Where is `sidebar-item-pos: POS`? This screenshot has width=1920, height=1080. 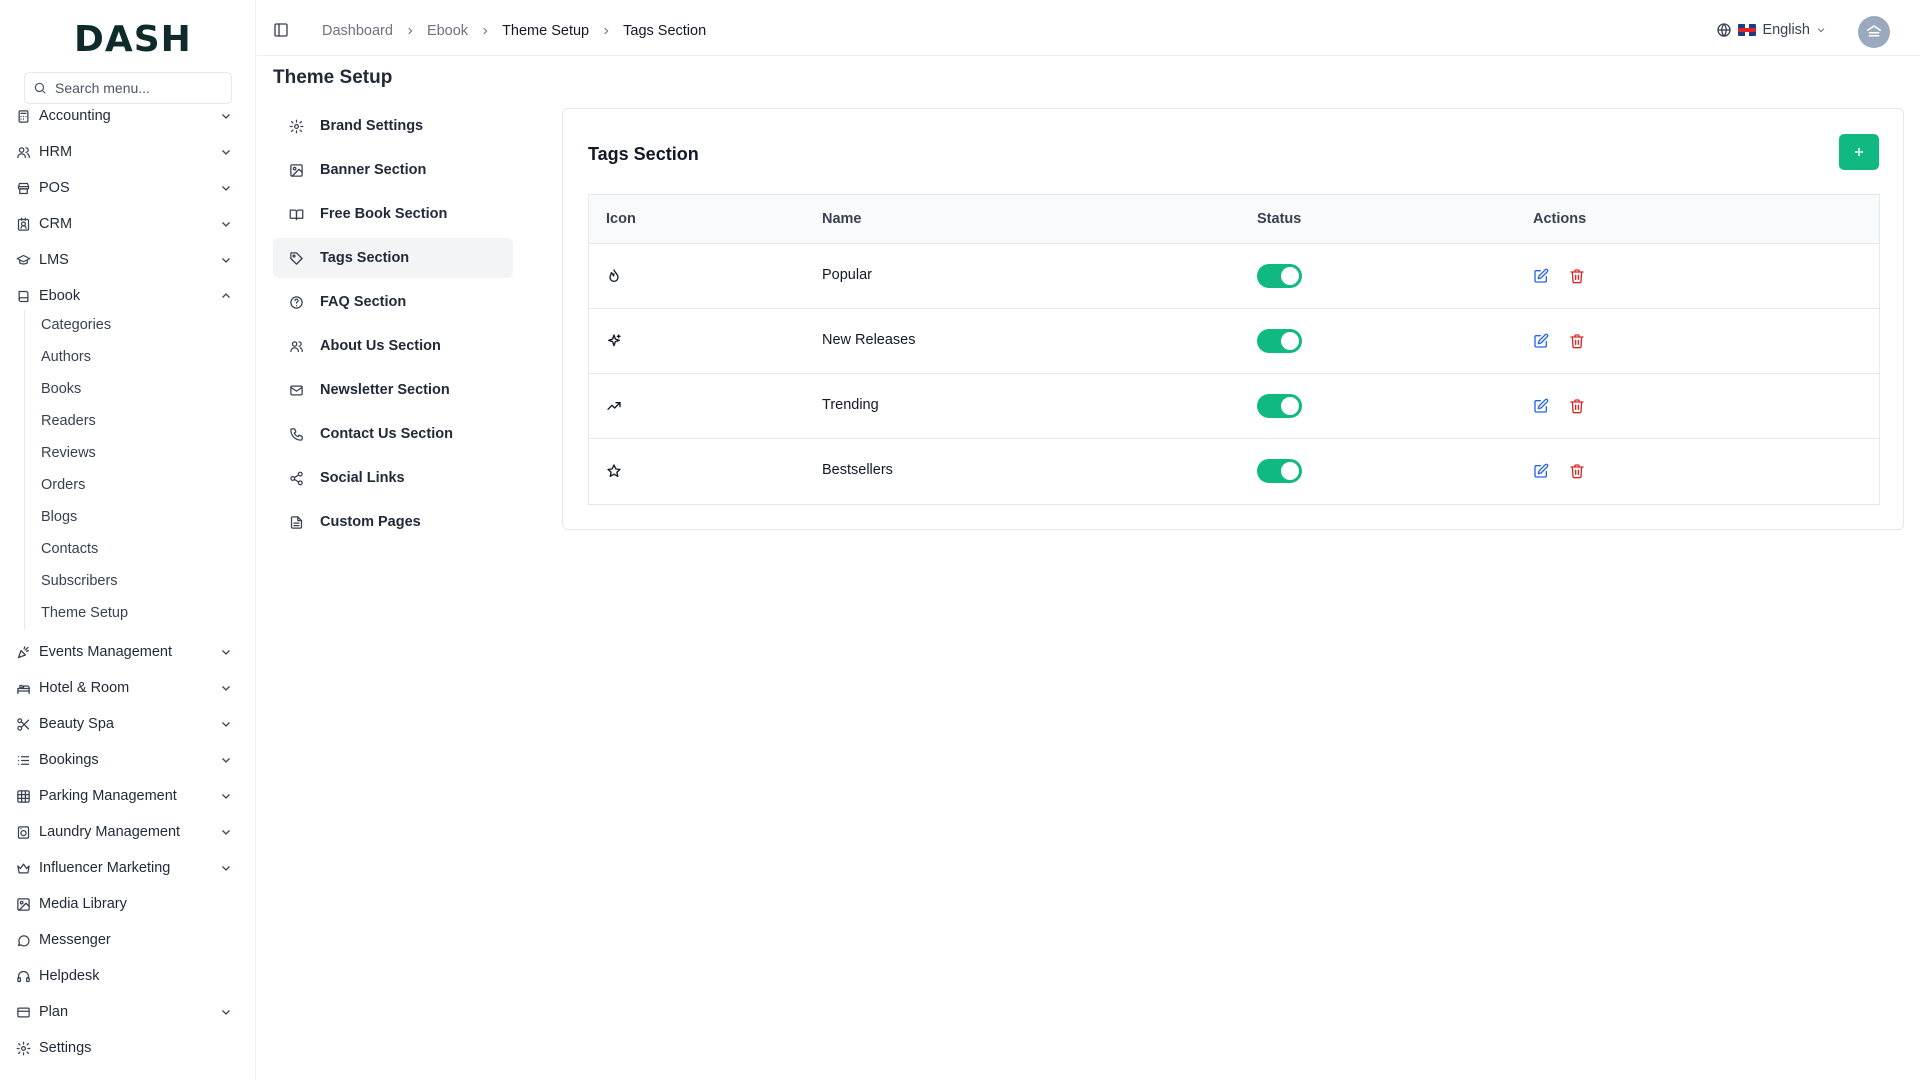 sidebar-item-pos: POS is located at coordinates (126, 188).